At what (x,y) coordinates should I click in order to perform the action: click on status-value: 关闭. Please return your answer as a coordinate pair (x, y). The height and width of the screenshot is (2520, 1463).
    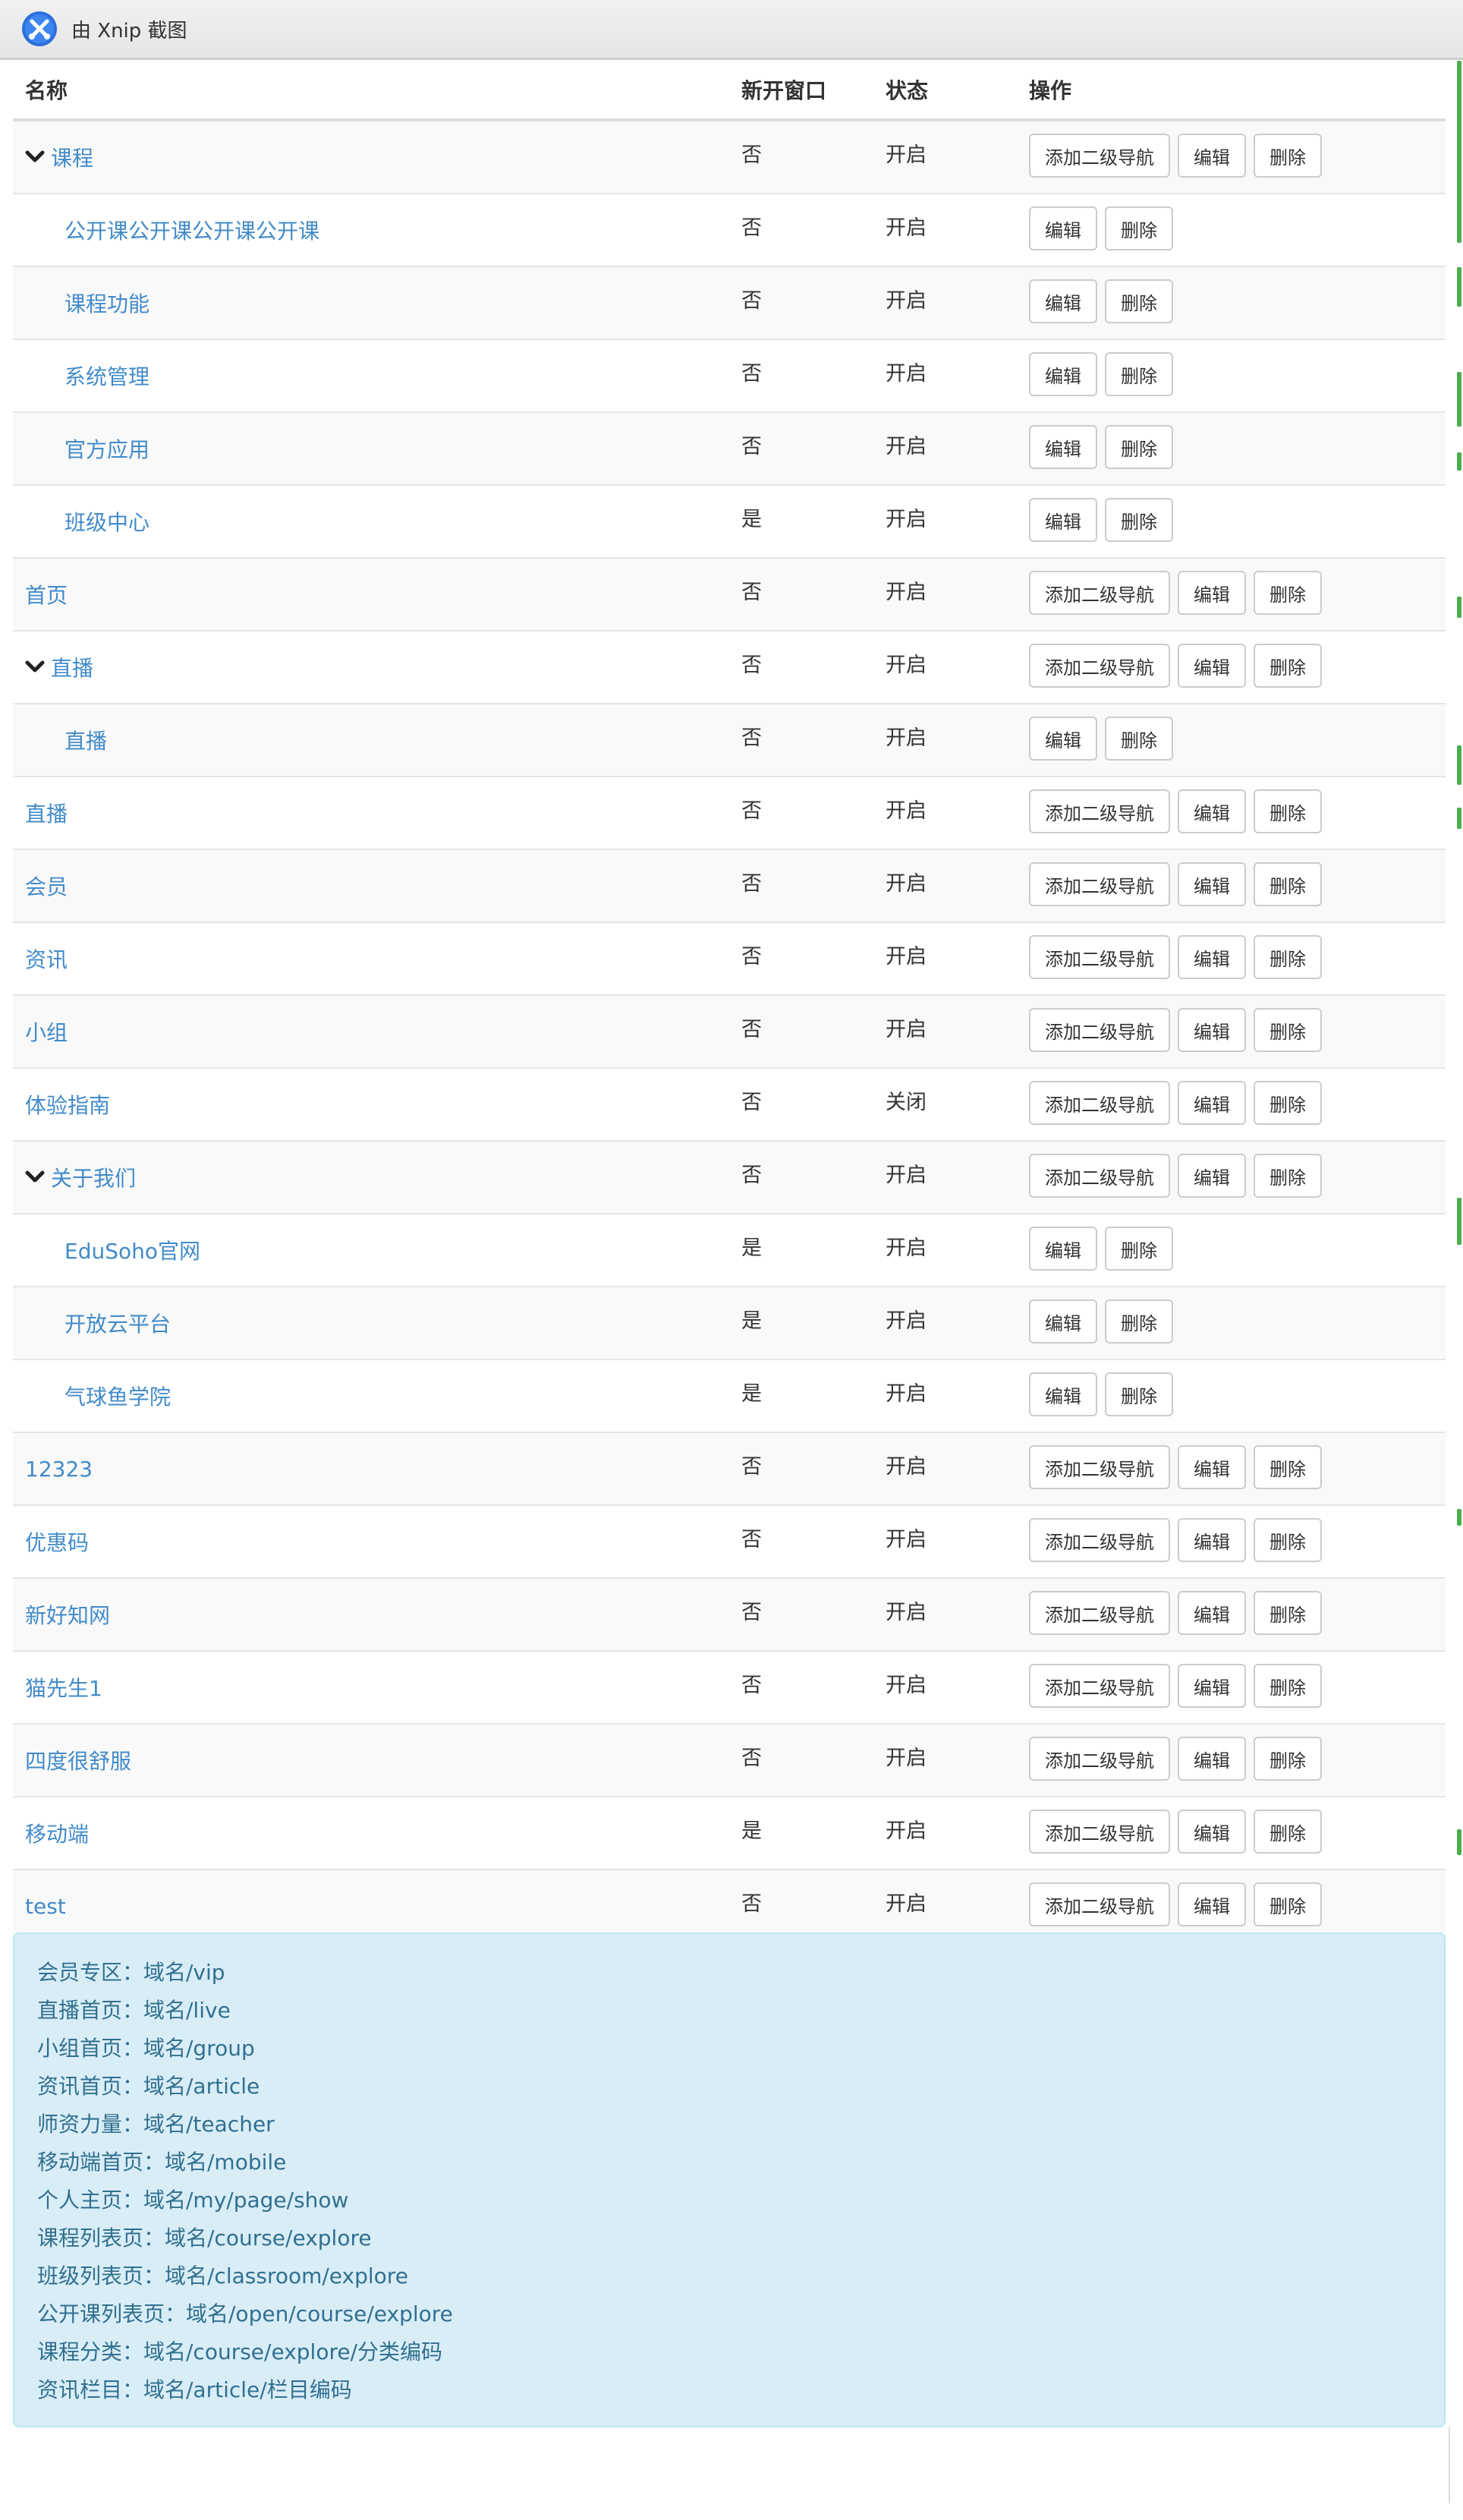
    Looking at the image, I should click on (907, 1102).